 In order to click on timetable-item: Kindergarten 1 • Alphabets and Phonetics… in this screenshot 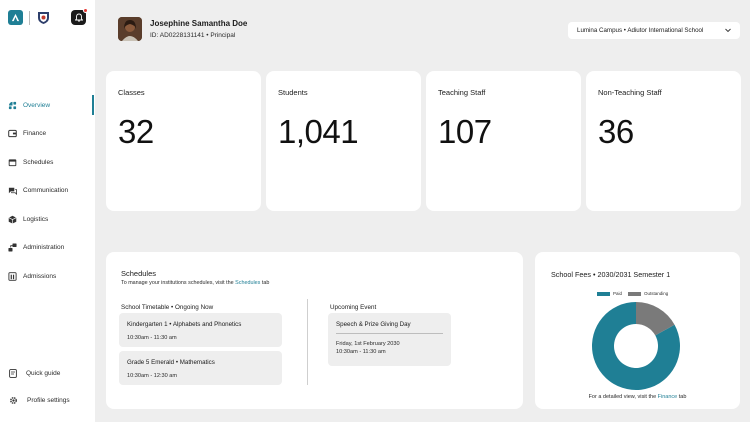, I will do `click(200, 330)`.